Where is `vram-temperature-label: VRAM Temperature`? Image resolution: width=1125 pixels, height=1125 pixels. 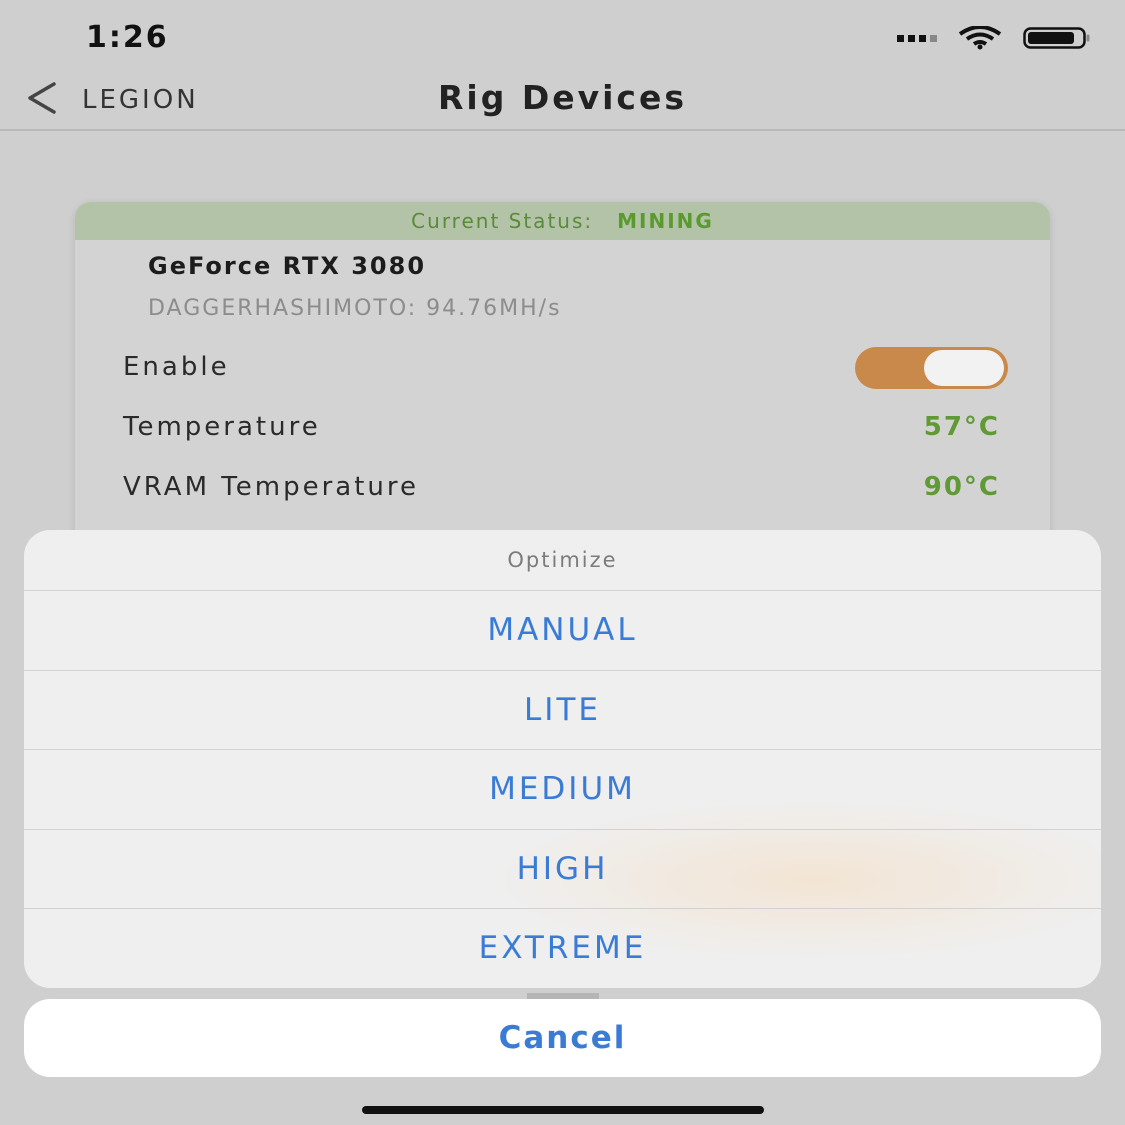
vram-temperature-label: VRAM Temperature is located at coordinates (271, 487).